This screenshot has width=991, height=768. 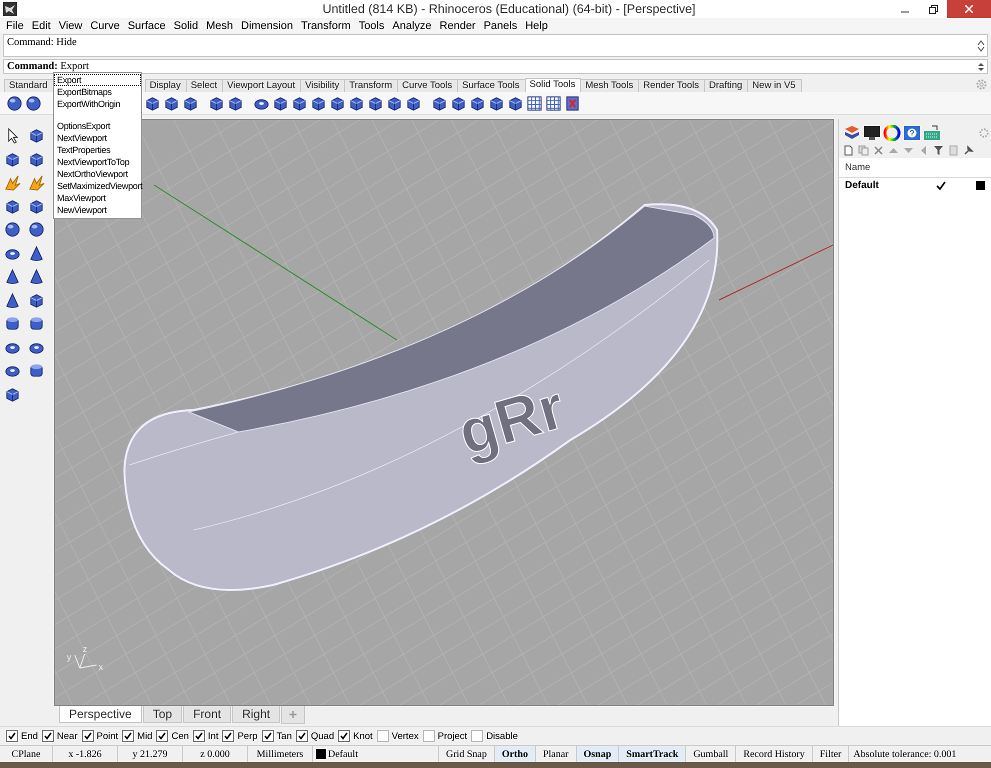 What do you see at coordinates (980, 185) in the screenshot?
I see `layer-color-swatch` at bounding box center [980, 185].